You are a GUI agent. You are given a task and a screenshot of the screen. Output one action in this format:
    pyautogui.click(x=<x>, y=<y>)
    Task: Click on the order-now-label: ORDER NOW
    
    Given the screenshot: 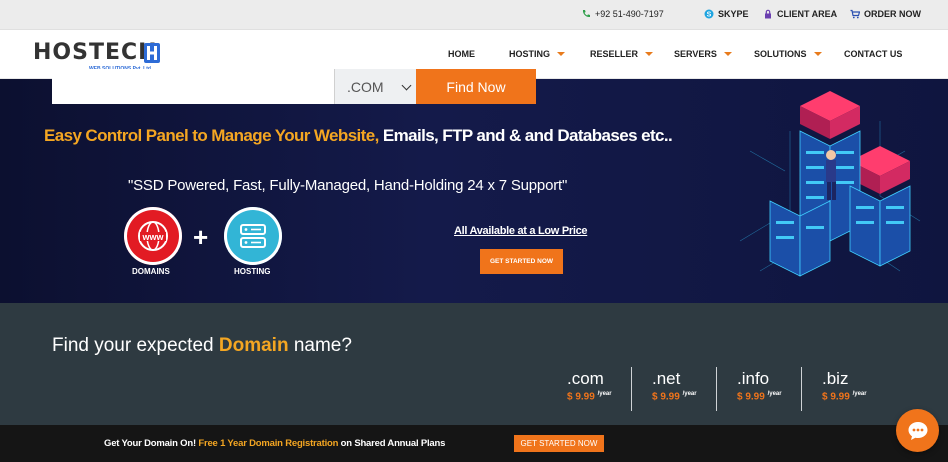 What is the action you would take?
    pyautogui.click(x=892, y=14)
    